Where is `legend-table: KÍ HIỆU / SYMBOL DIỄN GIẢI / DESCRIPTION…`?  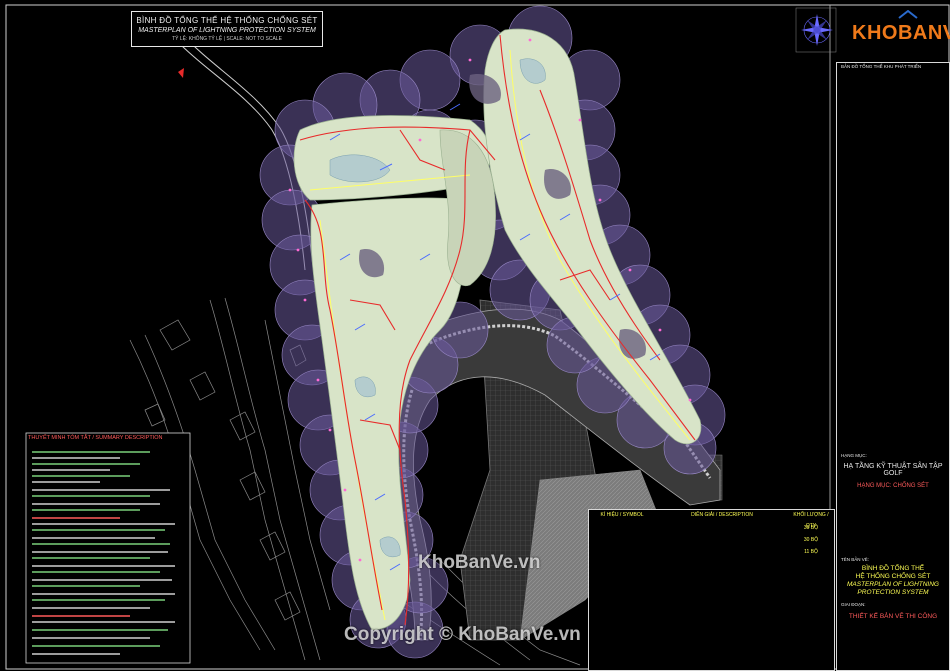 legend-table: KÍ HIỆU / SYMBOL DIỄN GIẢI / DESCRIPTION… is located at coordinates (711, 590).